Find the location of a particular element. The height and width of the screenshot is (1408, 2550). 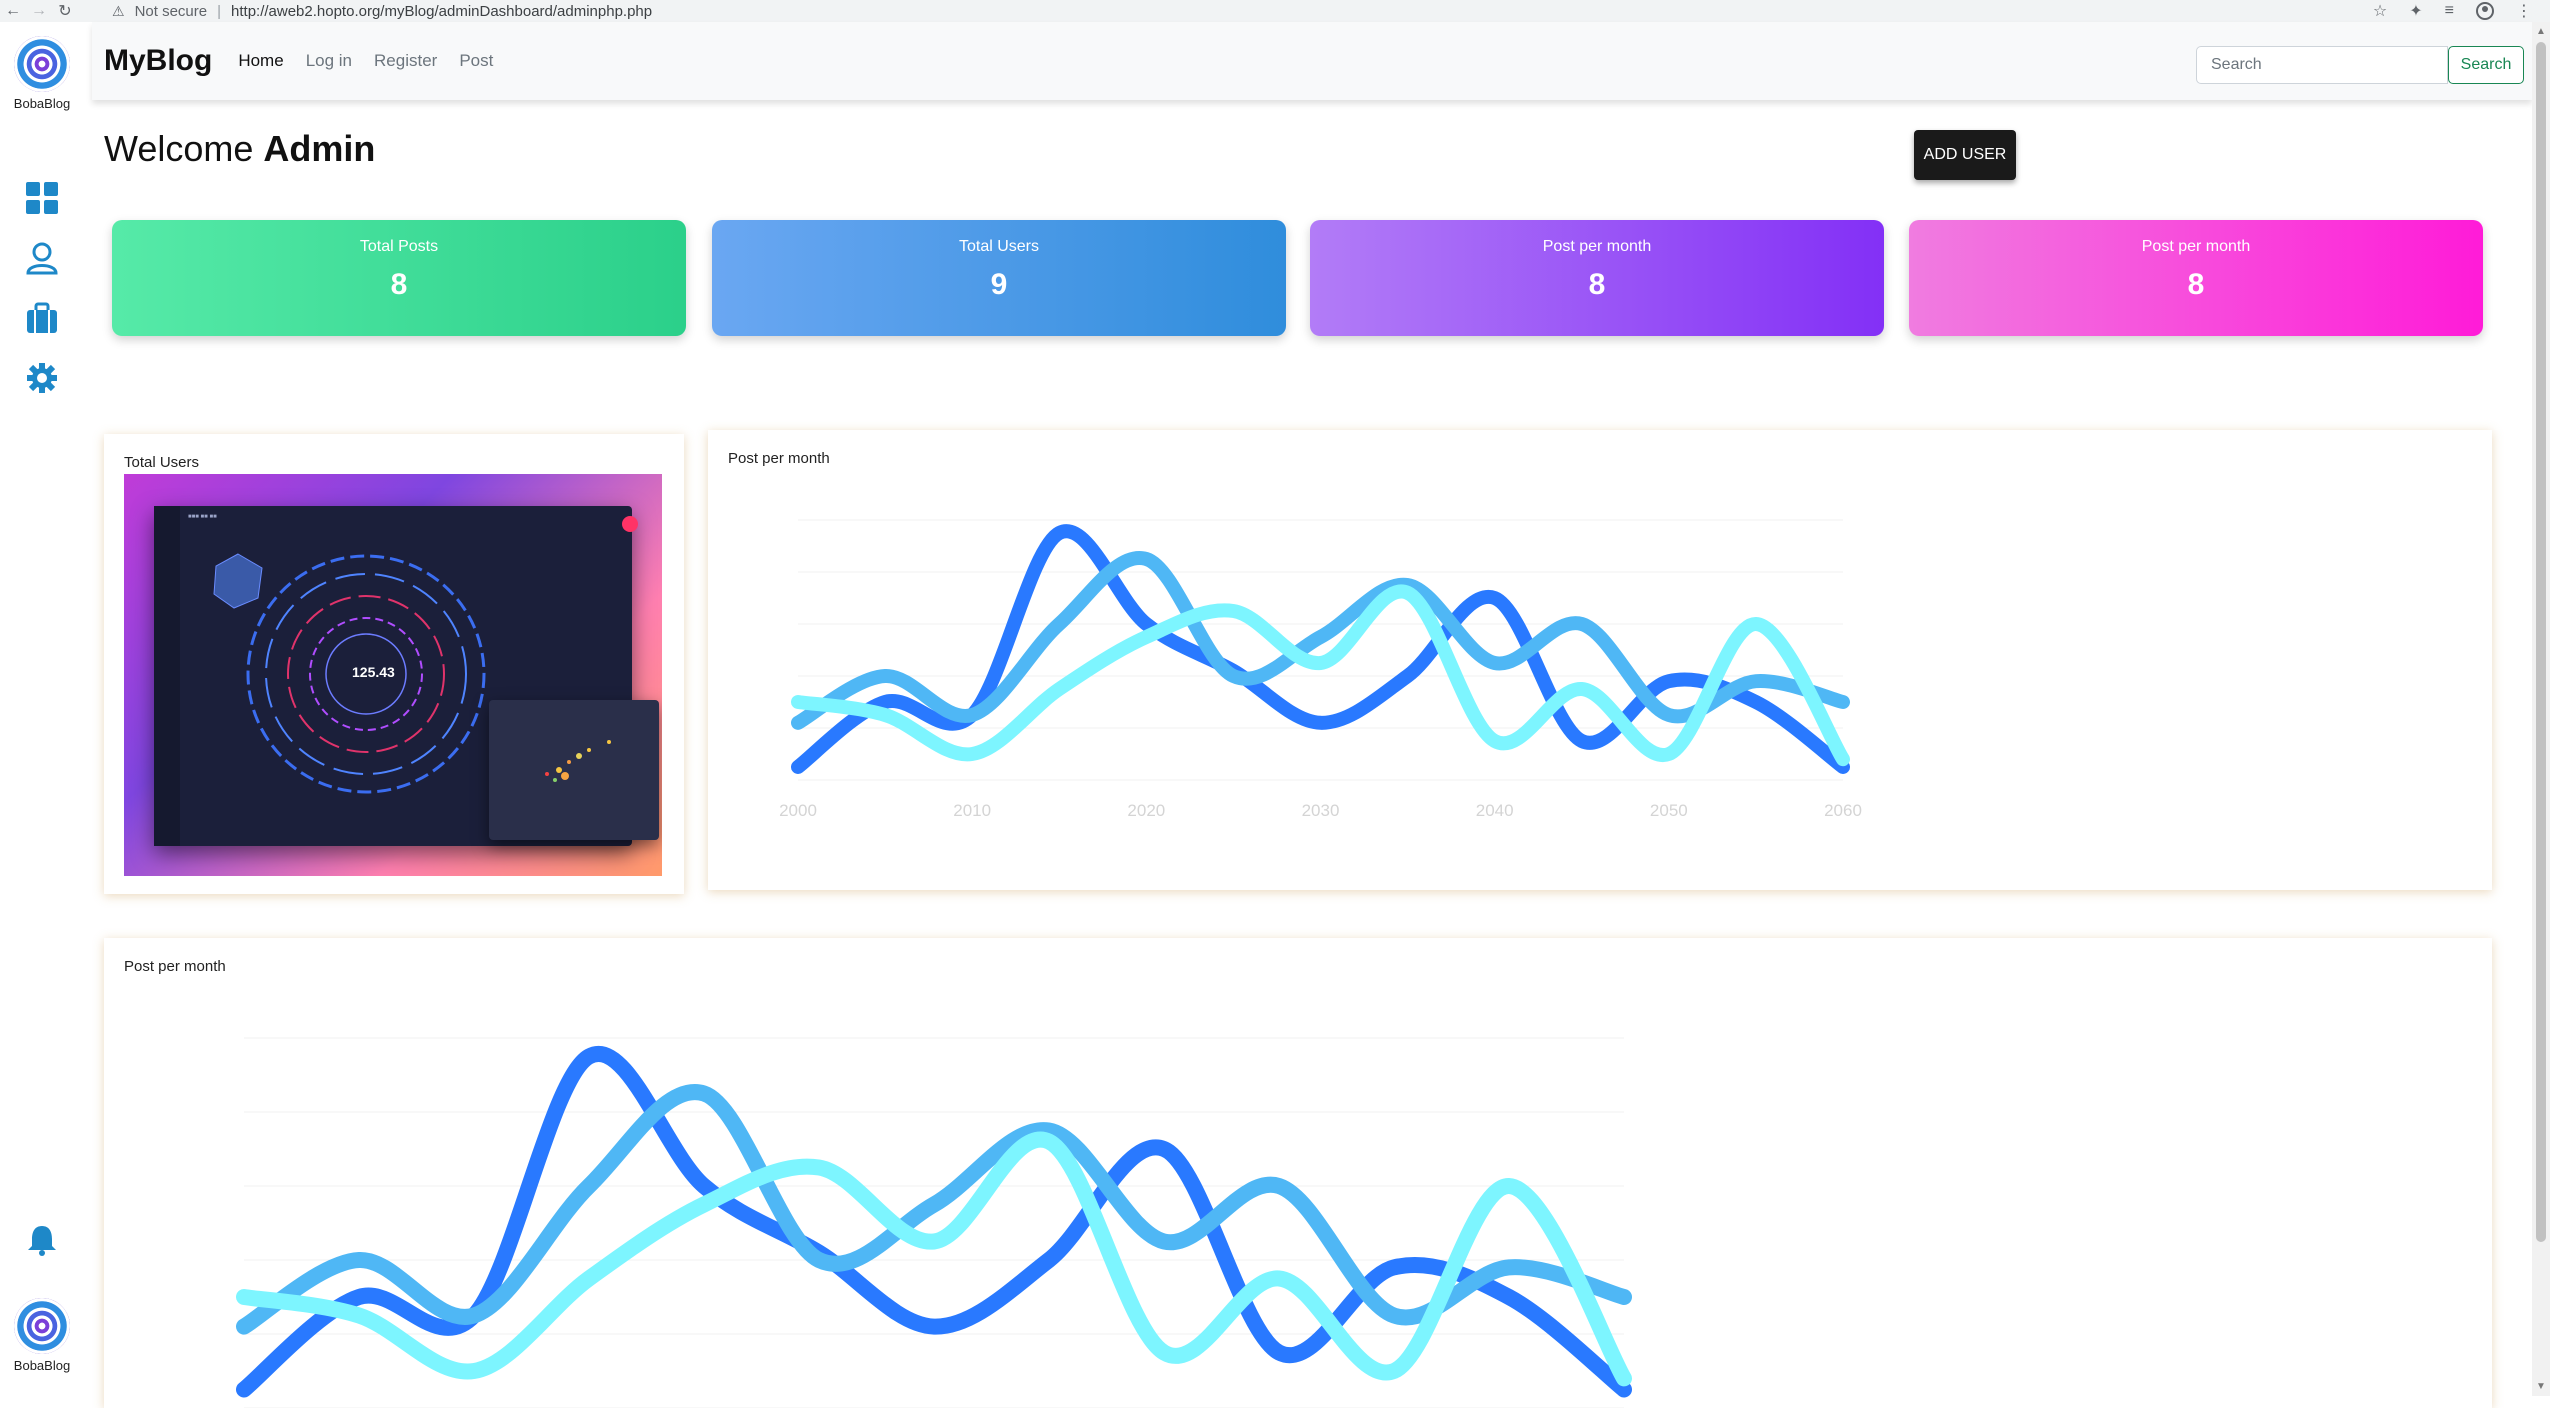

add-user-button: ADD USER is located at coordinates (1965, 155).